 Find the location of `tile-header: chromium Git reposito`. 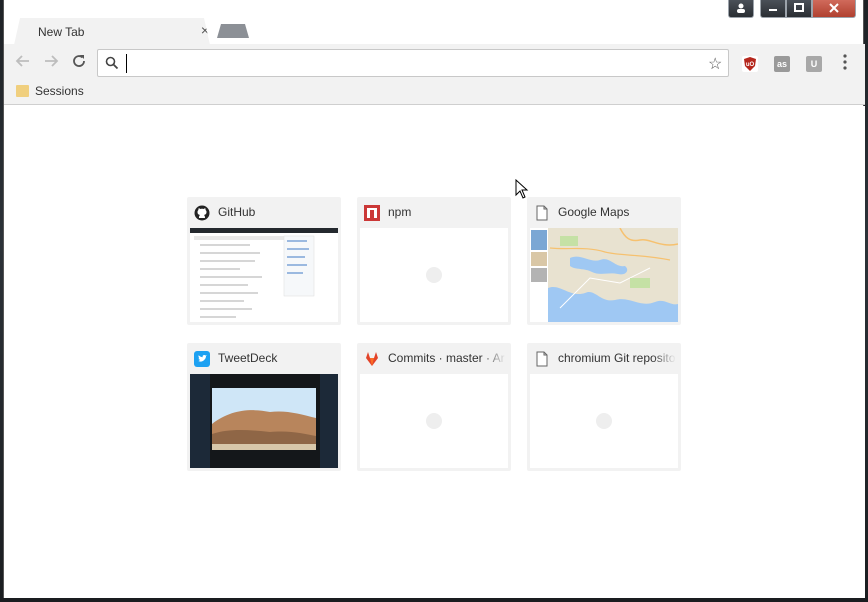

tile-header: chromium Git reposito is located at coordinates (604, 358).